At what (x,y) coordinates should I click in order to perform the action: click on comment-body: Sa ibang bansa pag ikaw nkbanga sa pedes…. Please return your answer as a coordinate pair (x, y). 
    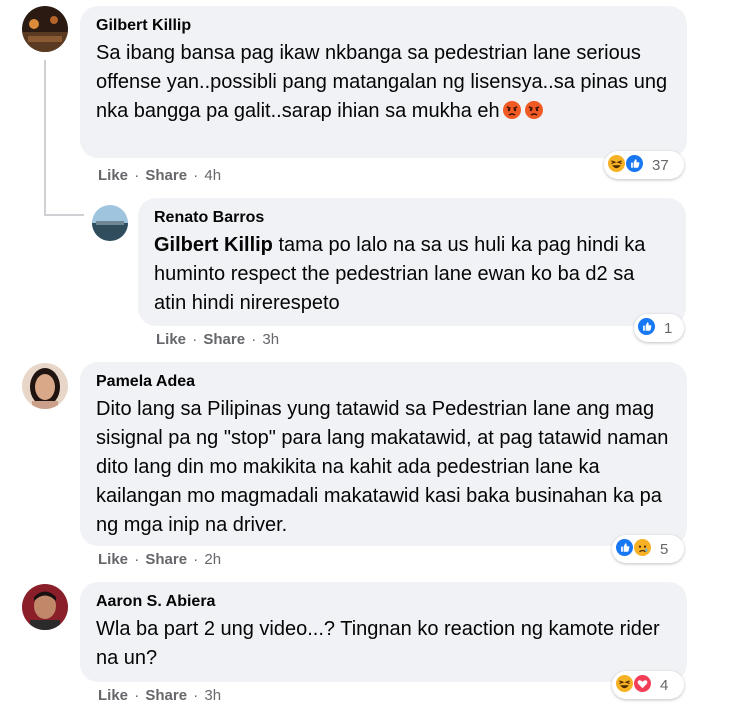
    Looking at the image, I should click on (382, 82).